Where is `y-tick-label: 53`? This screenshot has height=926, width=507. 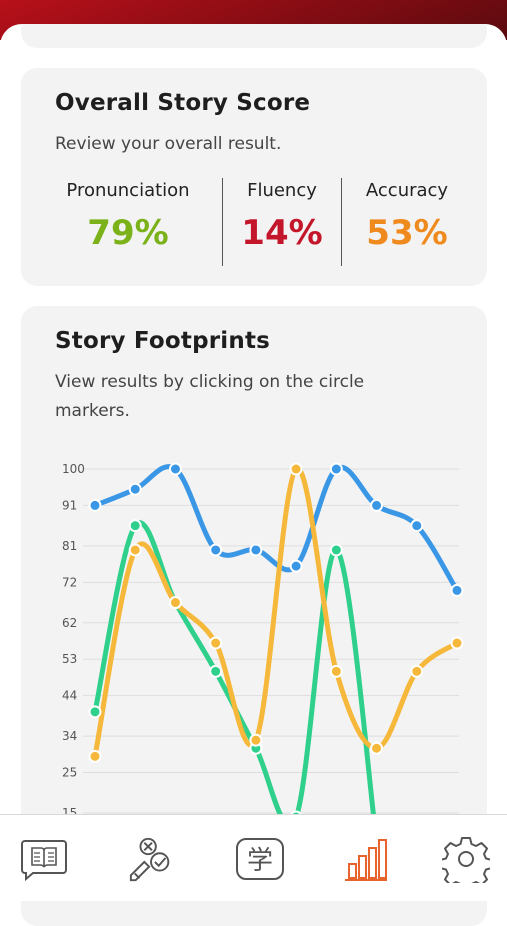 y-tick-label: 53 is located at coordinates (69, 659).